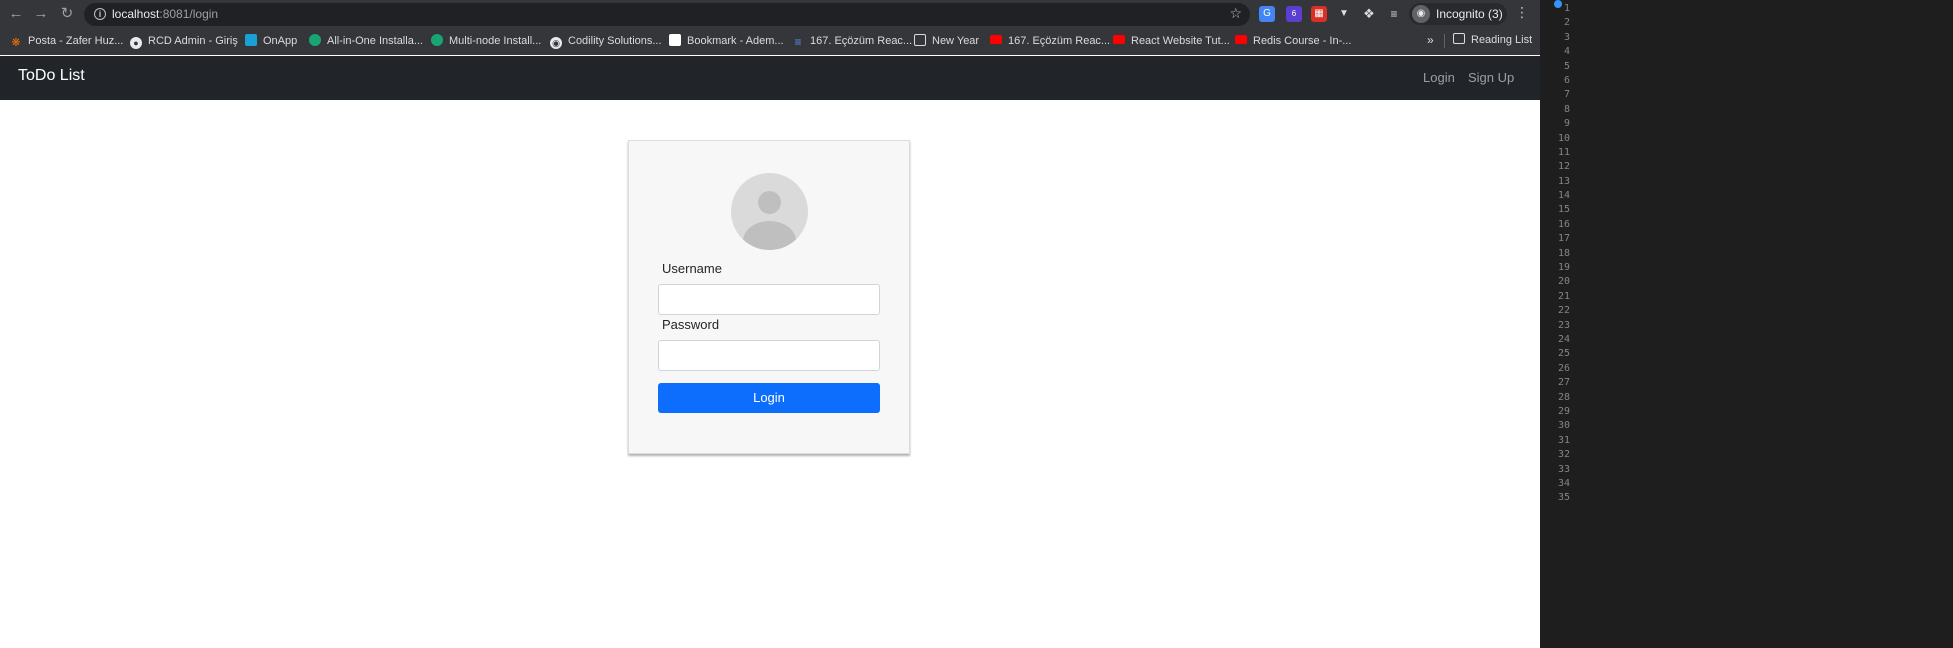  Describe the element at coordinates (189, 14) in the screenshot. I see `url-path: :8081/login` at that location.